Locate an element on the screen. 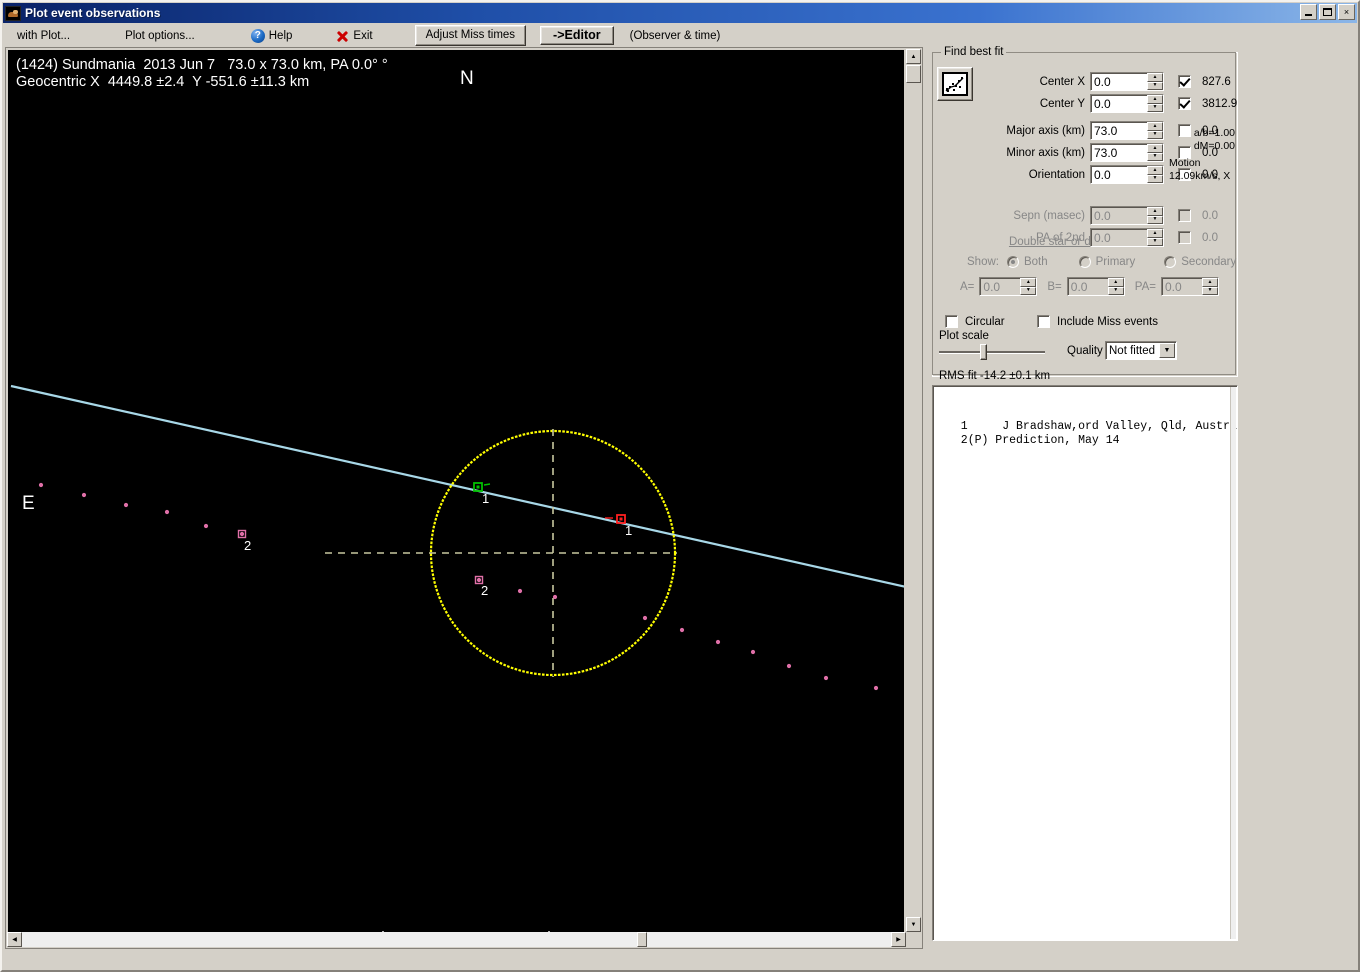 This screenshot has width=1360, height=972. observer-time-label: (Observer & time) is located at coordinates (675, 35).